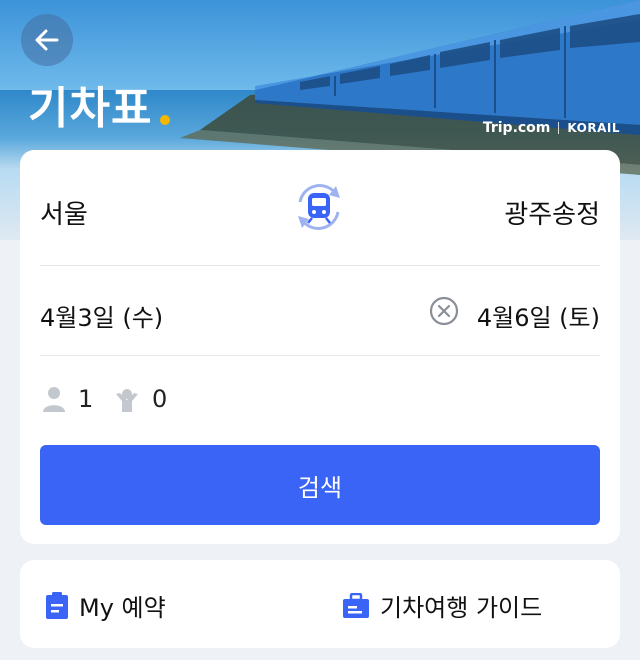 This screenshot has width=640, height=660. I want to click on my-booking-link: My 예약, so click(105, 605).